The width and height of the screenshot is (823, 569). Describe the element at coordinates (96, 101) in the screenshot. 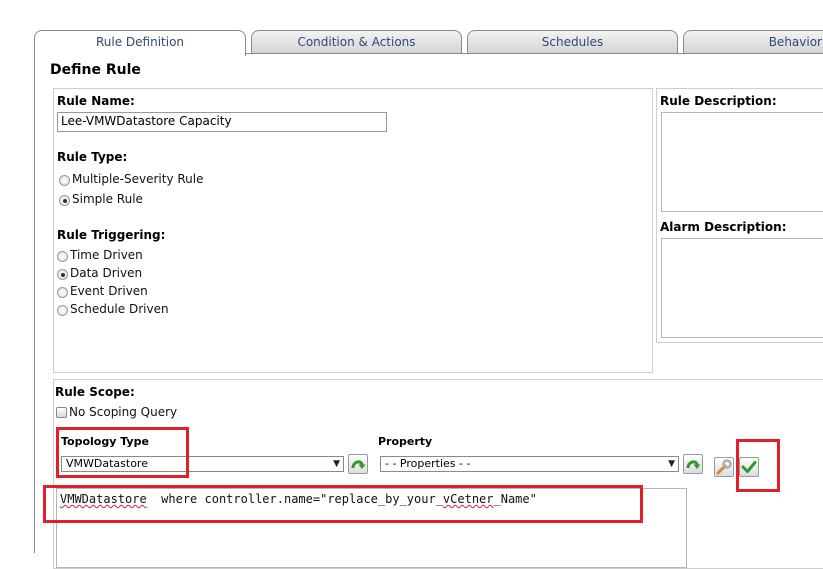

I see `rule-name-label: Rule Name:` at that location.